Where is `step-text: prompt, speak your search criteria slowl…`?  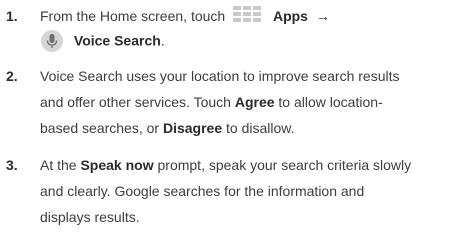
step-text: prompt, speak your search criteria slowl… is located at coordinates (282, 165).